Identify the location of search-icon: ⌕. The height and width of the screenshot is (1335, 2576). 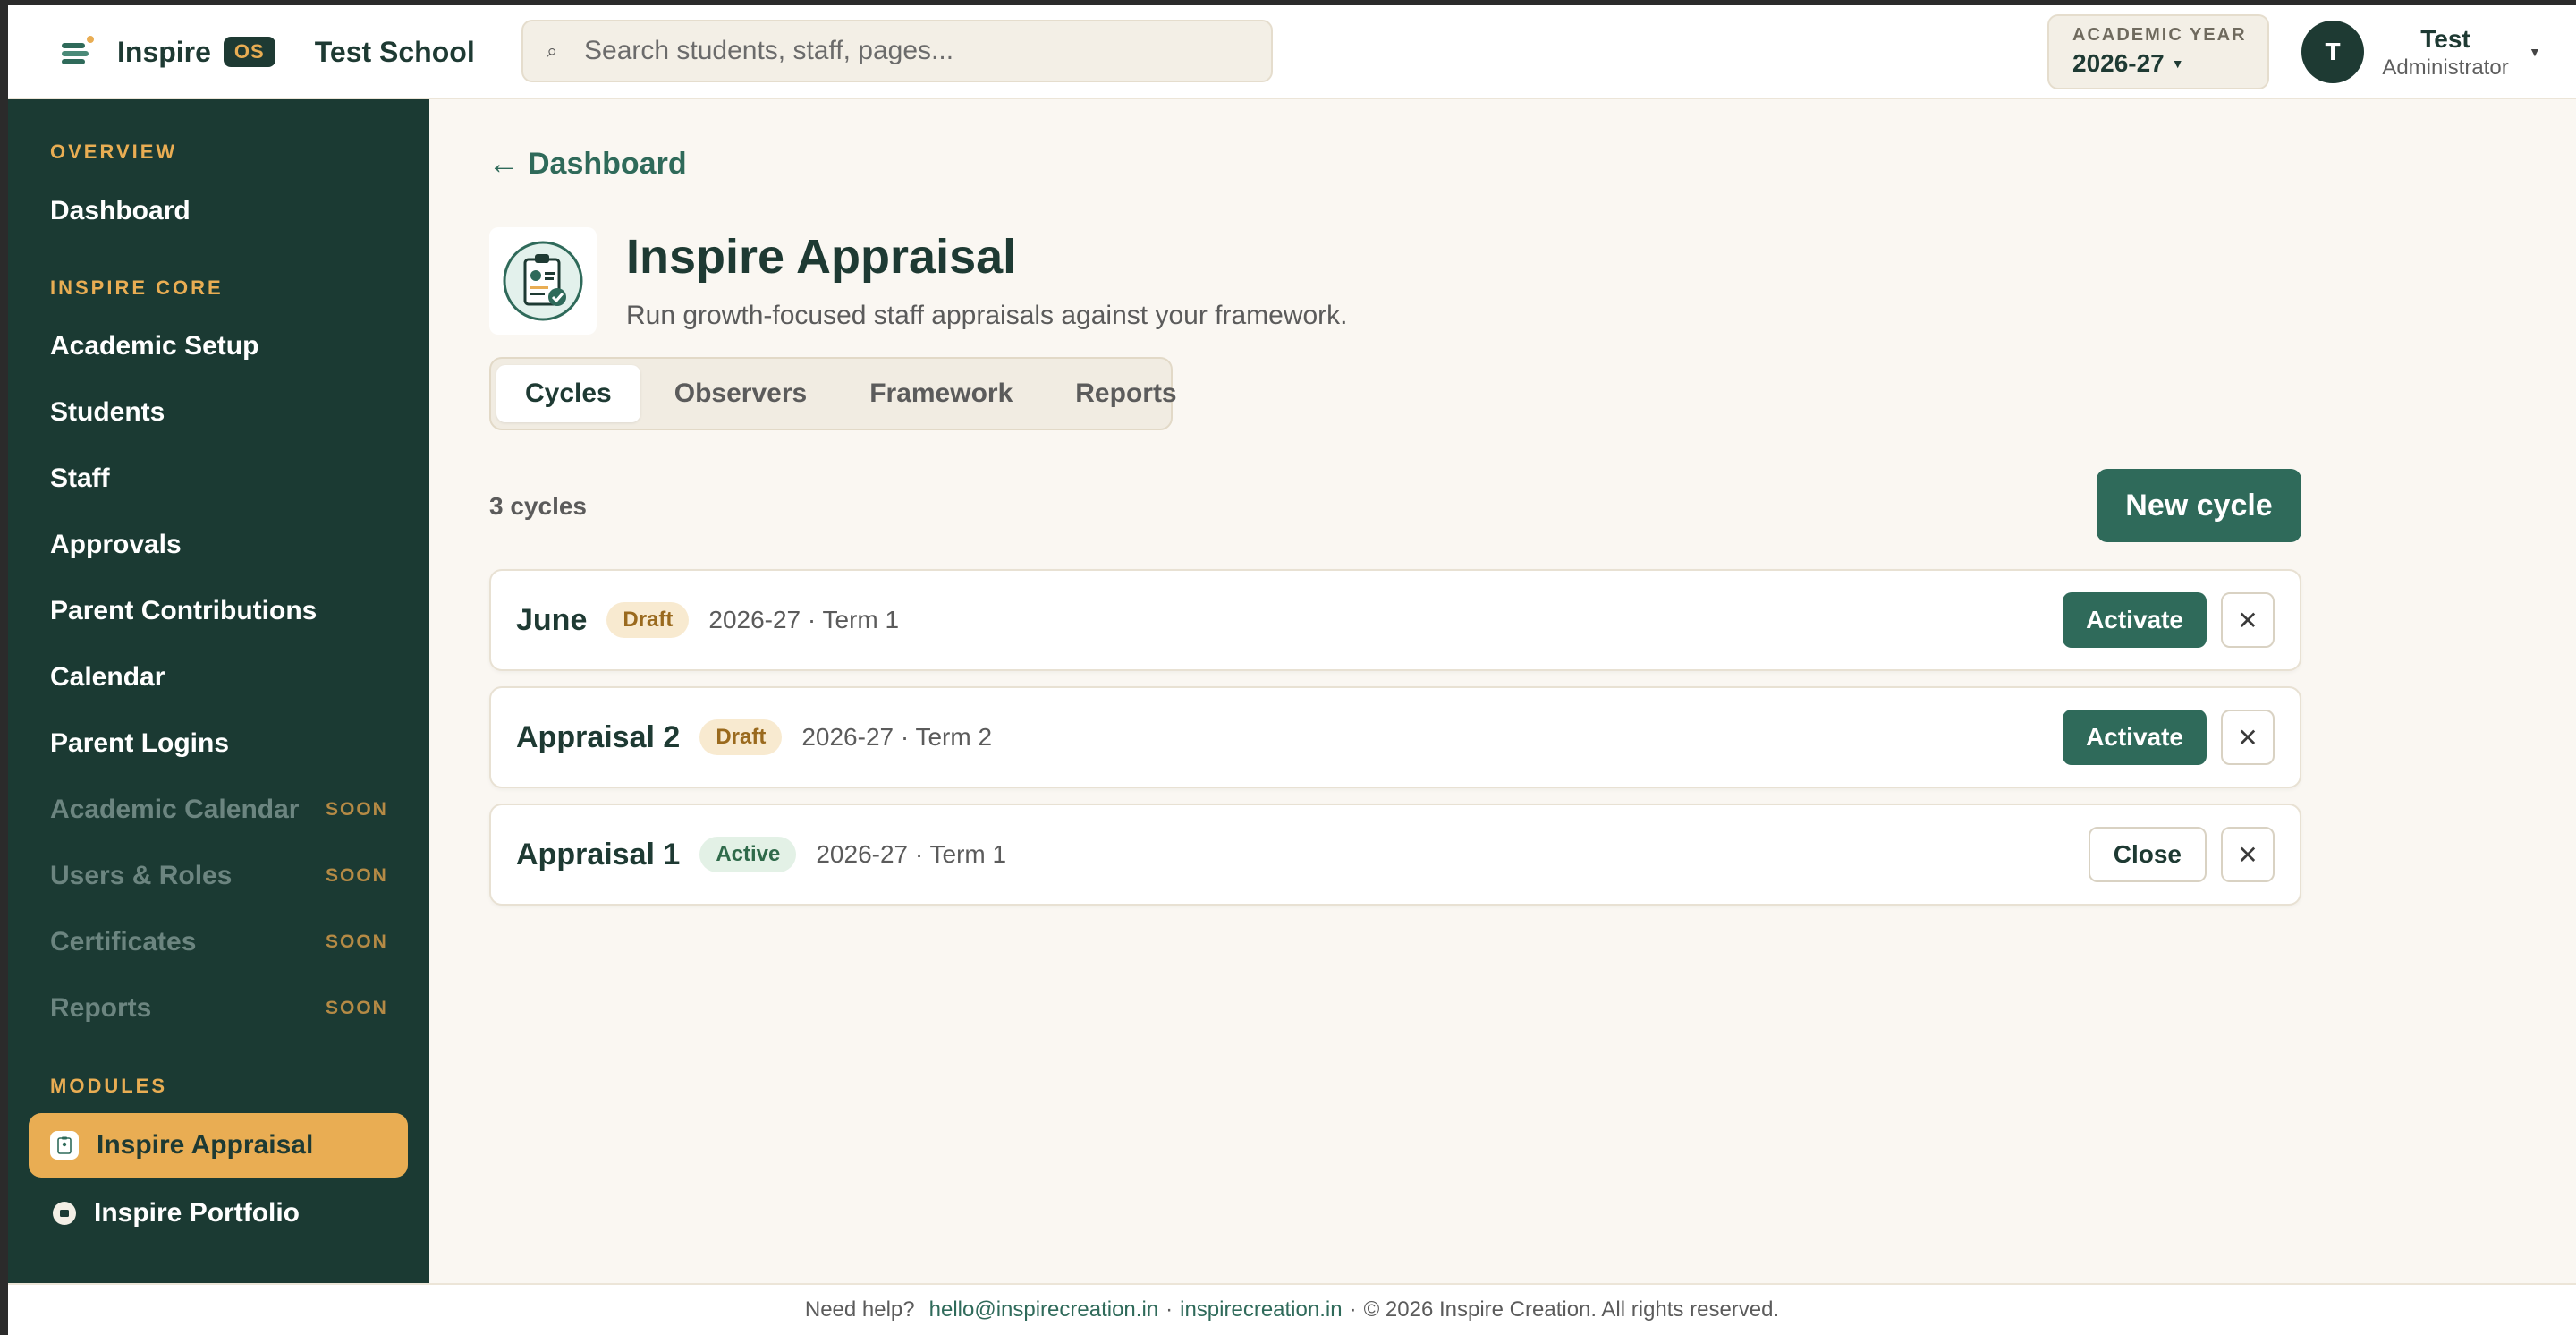
(552, 50).